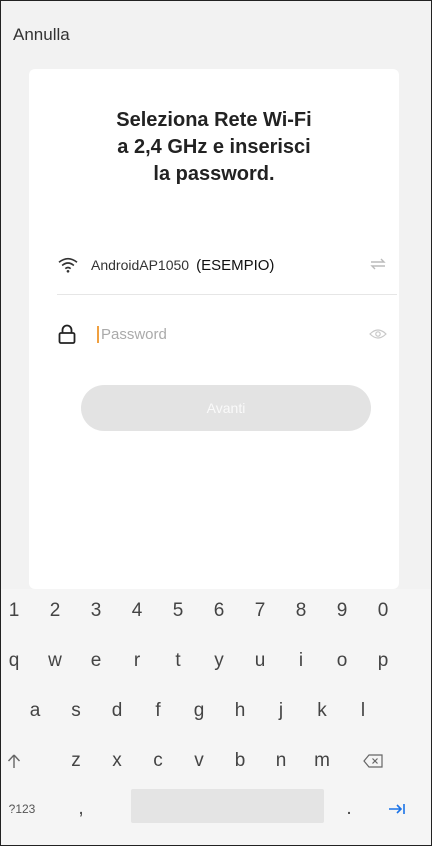 The image size is (432, 846). Describe the element at coordinates (363, 711) in the screenshot. I see `key-l: l` at that location.